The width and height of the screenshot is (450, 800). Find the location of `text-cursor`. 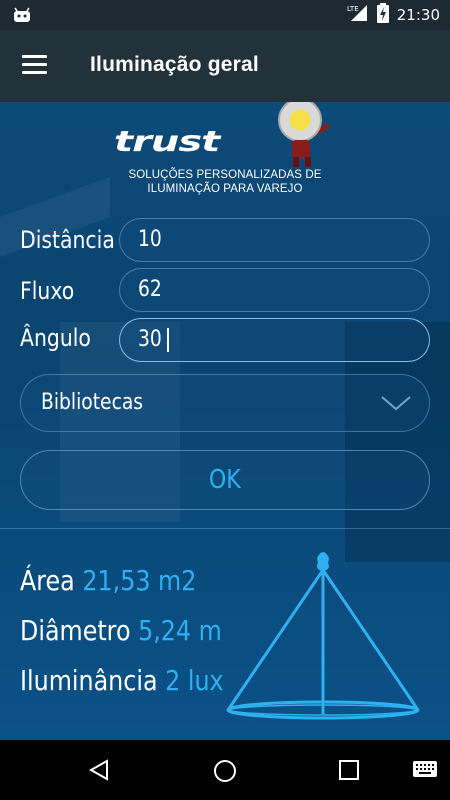

text-cursor is located at coordinates (168, 340).